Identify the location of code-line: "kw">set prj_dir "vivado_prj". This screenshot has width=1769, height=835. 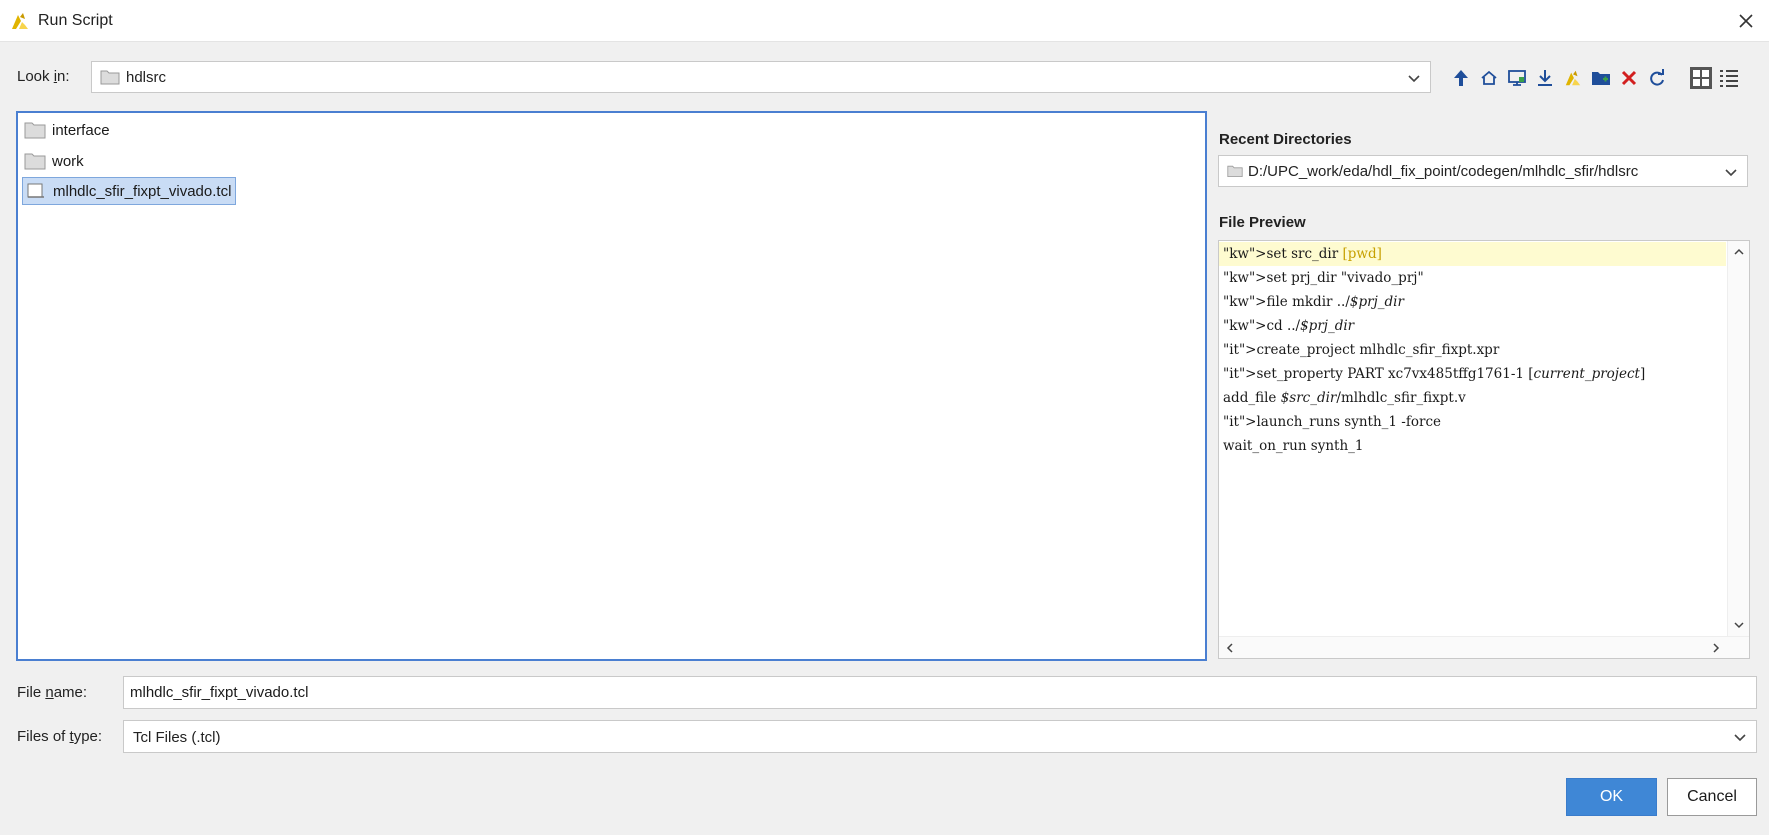
(1323, 278).